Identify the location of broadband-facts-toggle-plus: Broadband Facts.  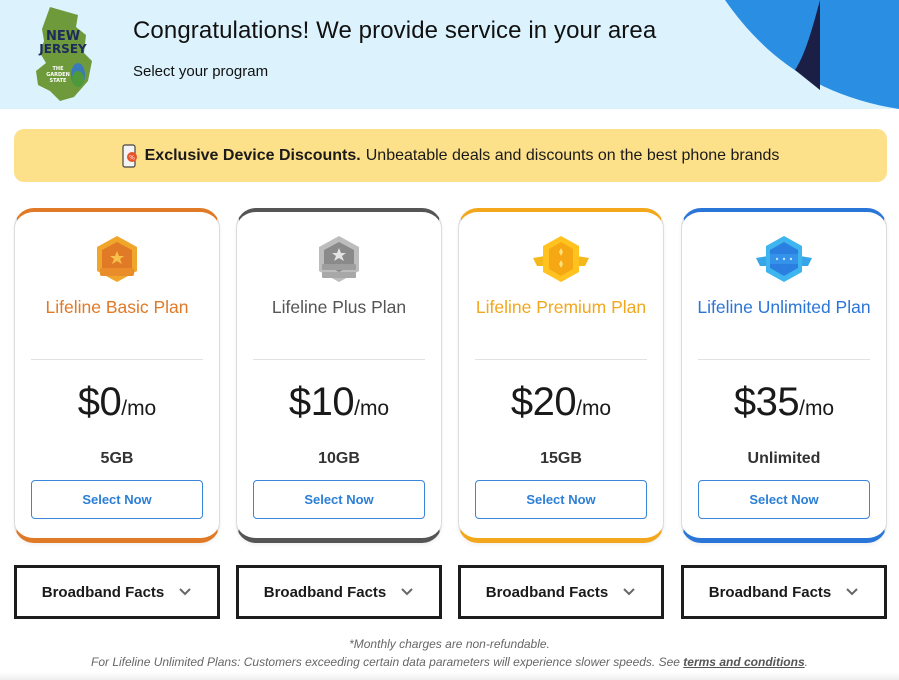
(339, 592).